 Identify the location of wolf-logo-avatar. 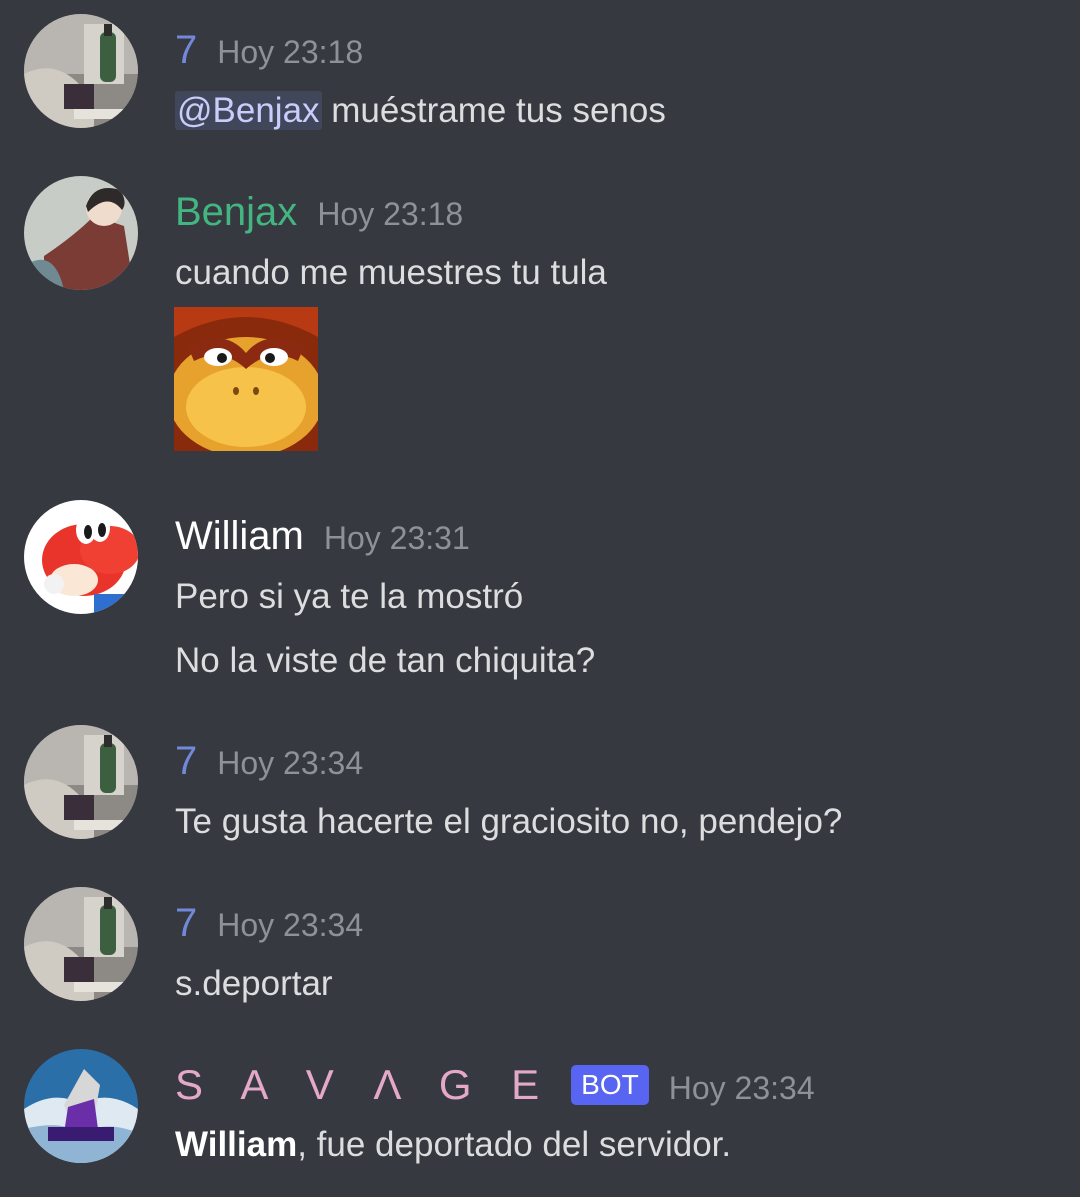
(81, 1106).